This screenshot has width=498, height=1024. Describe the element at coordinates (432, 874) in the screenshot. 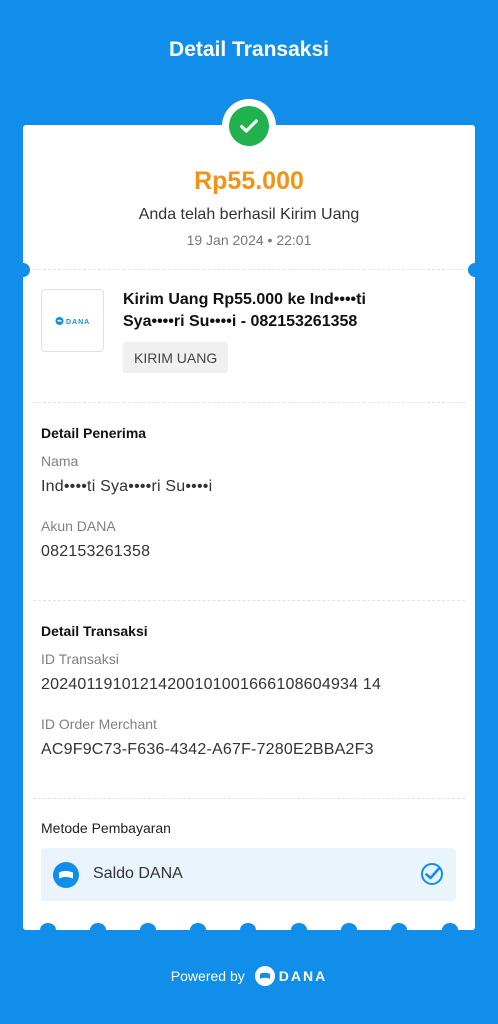

I see `selected-check-icon` at that location.